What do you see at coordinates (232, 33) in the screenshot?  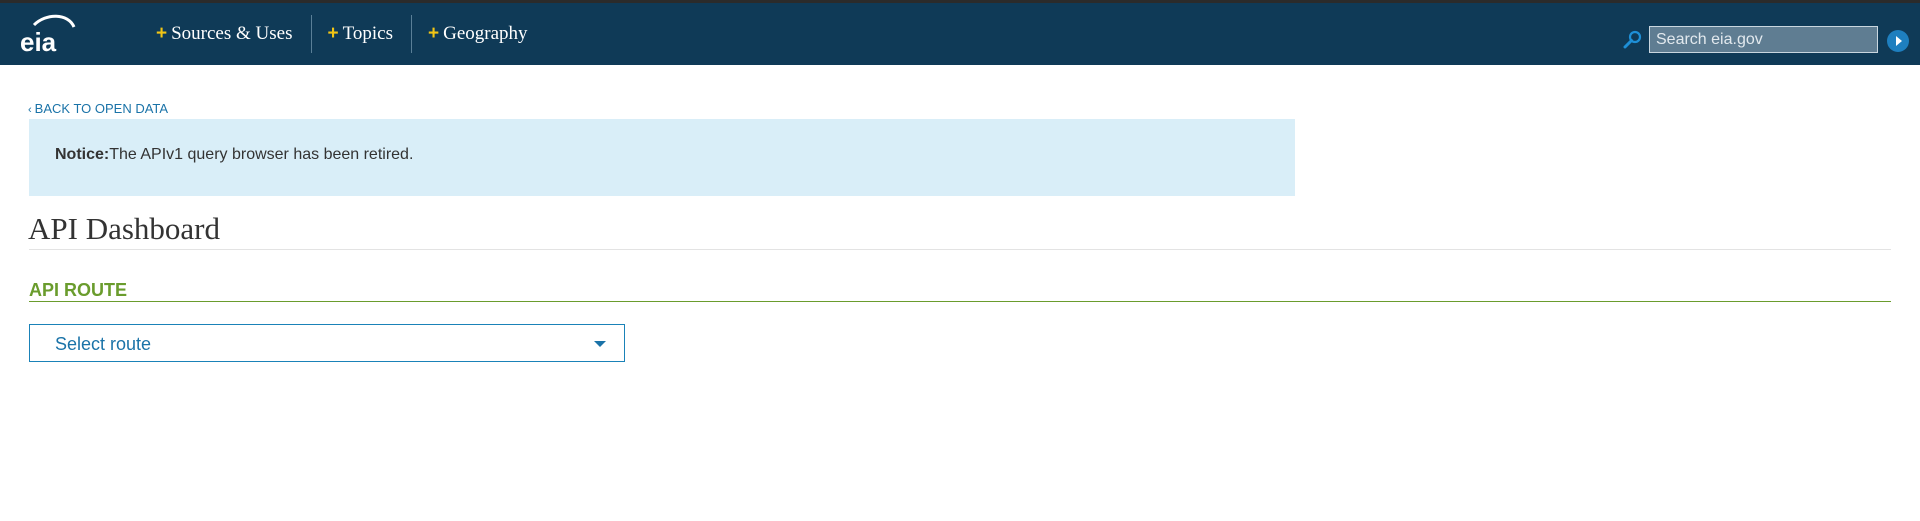 I see `nav-label: Sources & Uses` at bounding box center [232, 33].